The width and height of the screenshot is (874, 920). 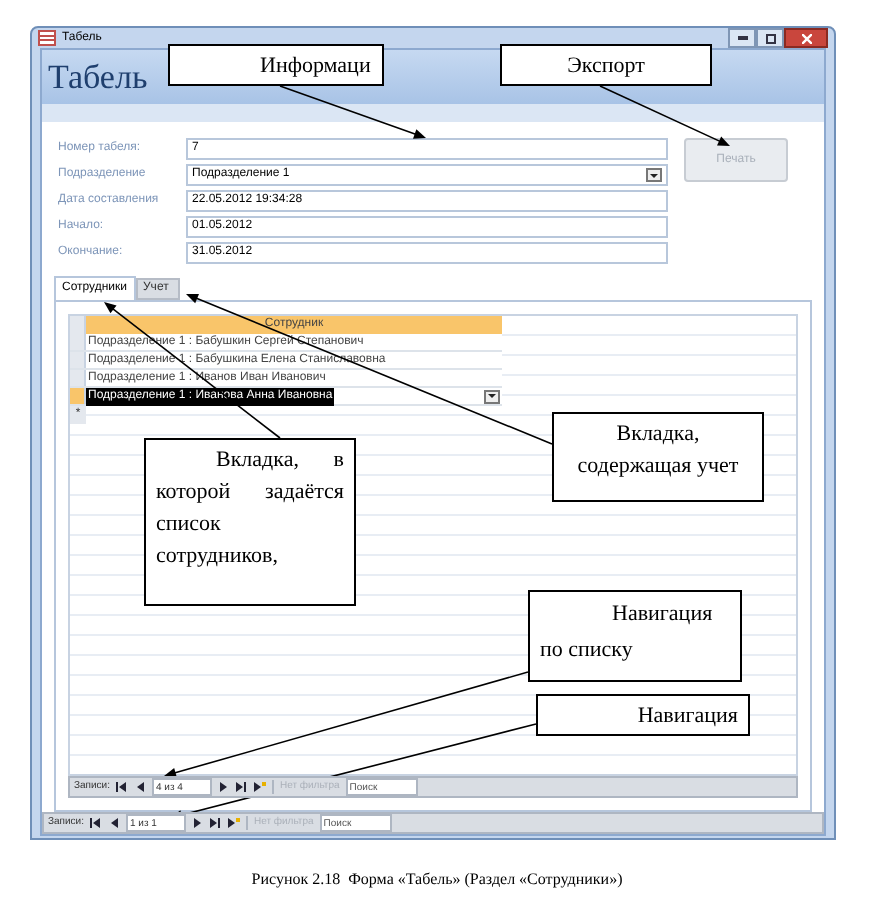 I want to click on minimize-icon, so click(x=742, y=38).